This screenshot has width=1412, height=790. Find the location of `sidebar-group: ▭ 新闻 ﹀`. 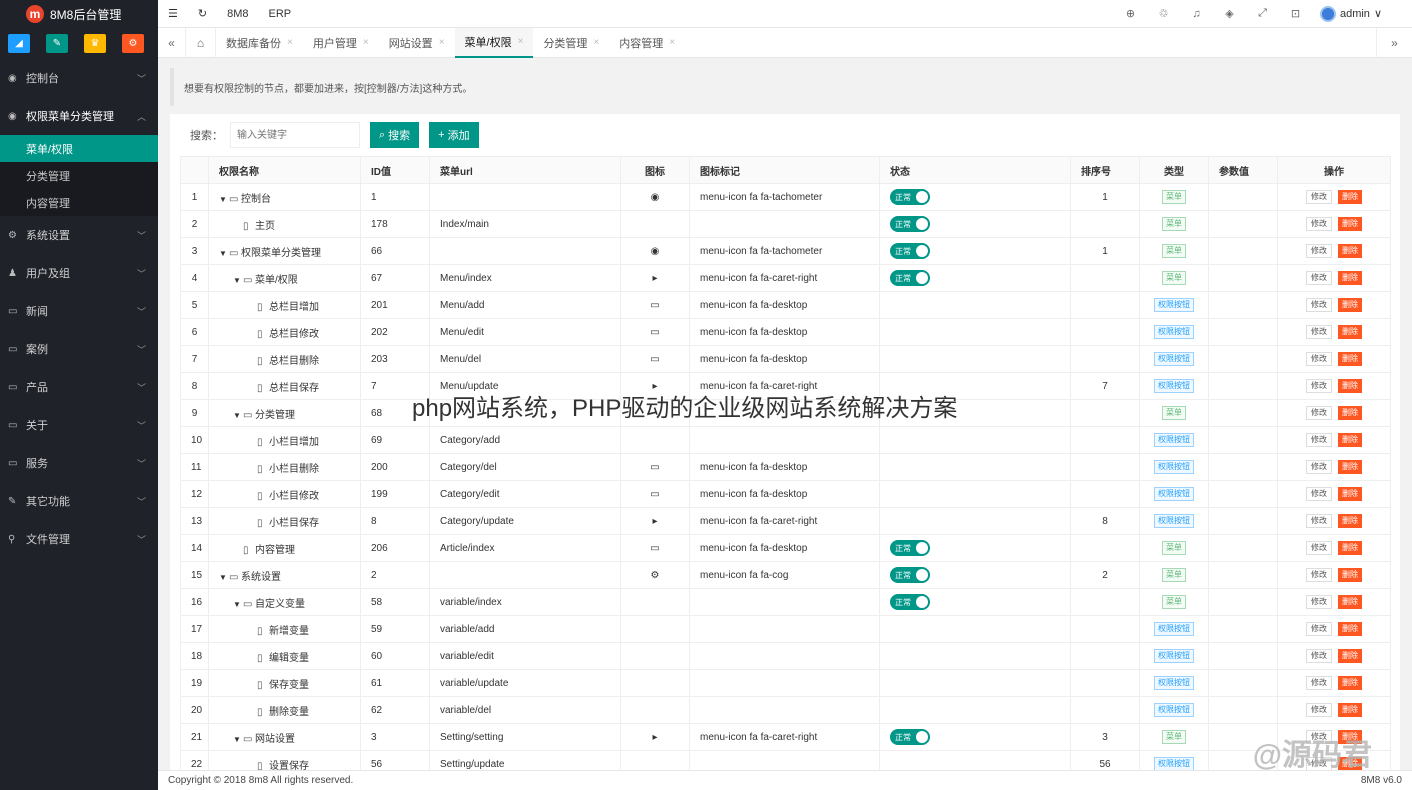

sidebar-group: ▭ 新闻 ﹀ is located at coordinates (79, 311).